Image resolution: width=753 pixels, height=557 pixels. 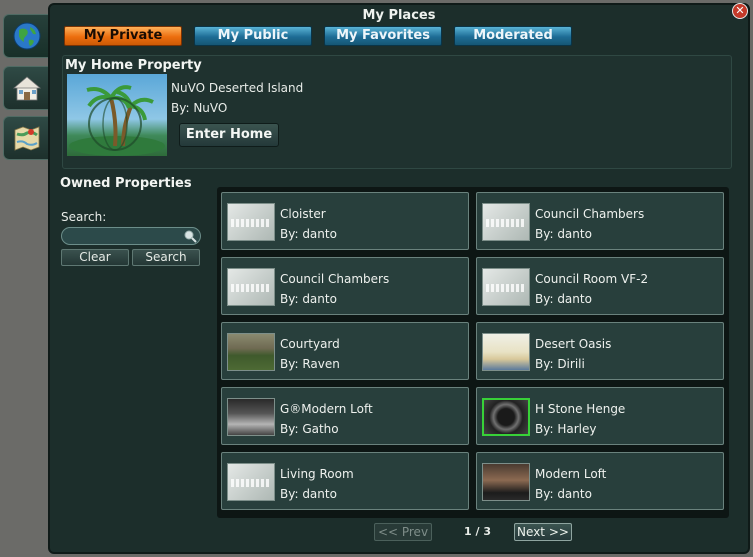 I want to click on property-card: Living Room By: danto, so click(x=345, y=481).